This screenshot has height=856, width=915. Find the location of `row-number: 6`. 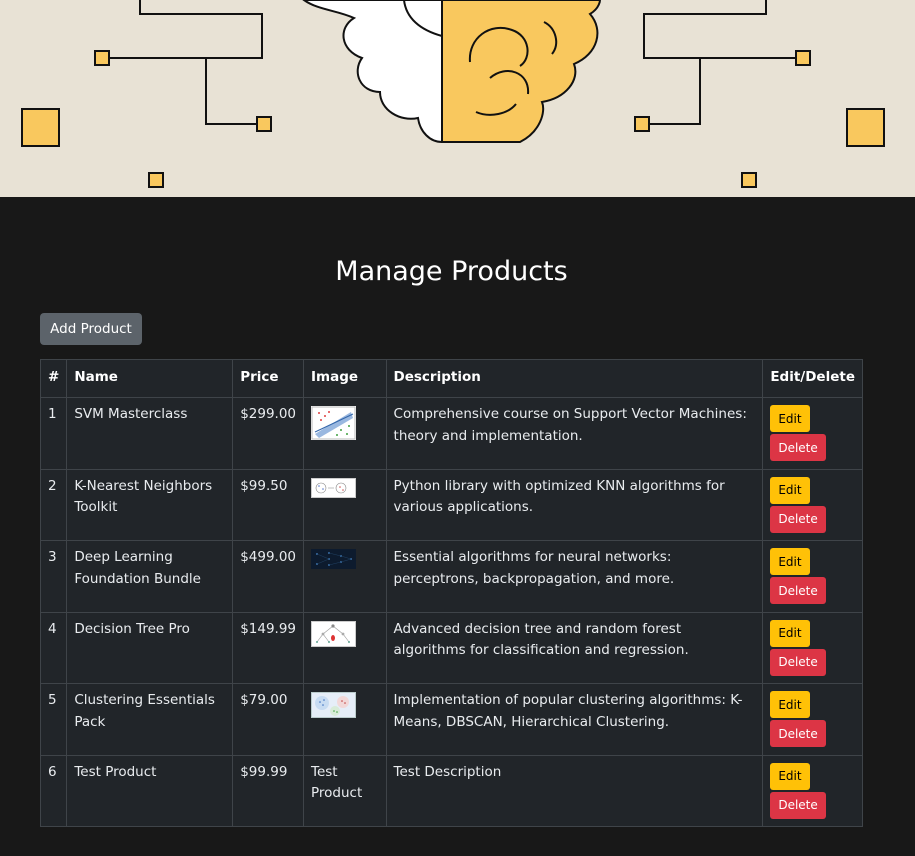

row-number: 6 is located at coordinates (53, 790).